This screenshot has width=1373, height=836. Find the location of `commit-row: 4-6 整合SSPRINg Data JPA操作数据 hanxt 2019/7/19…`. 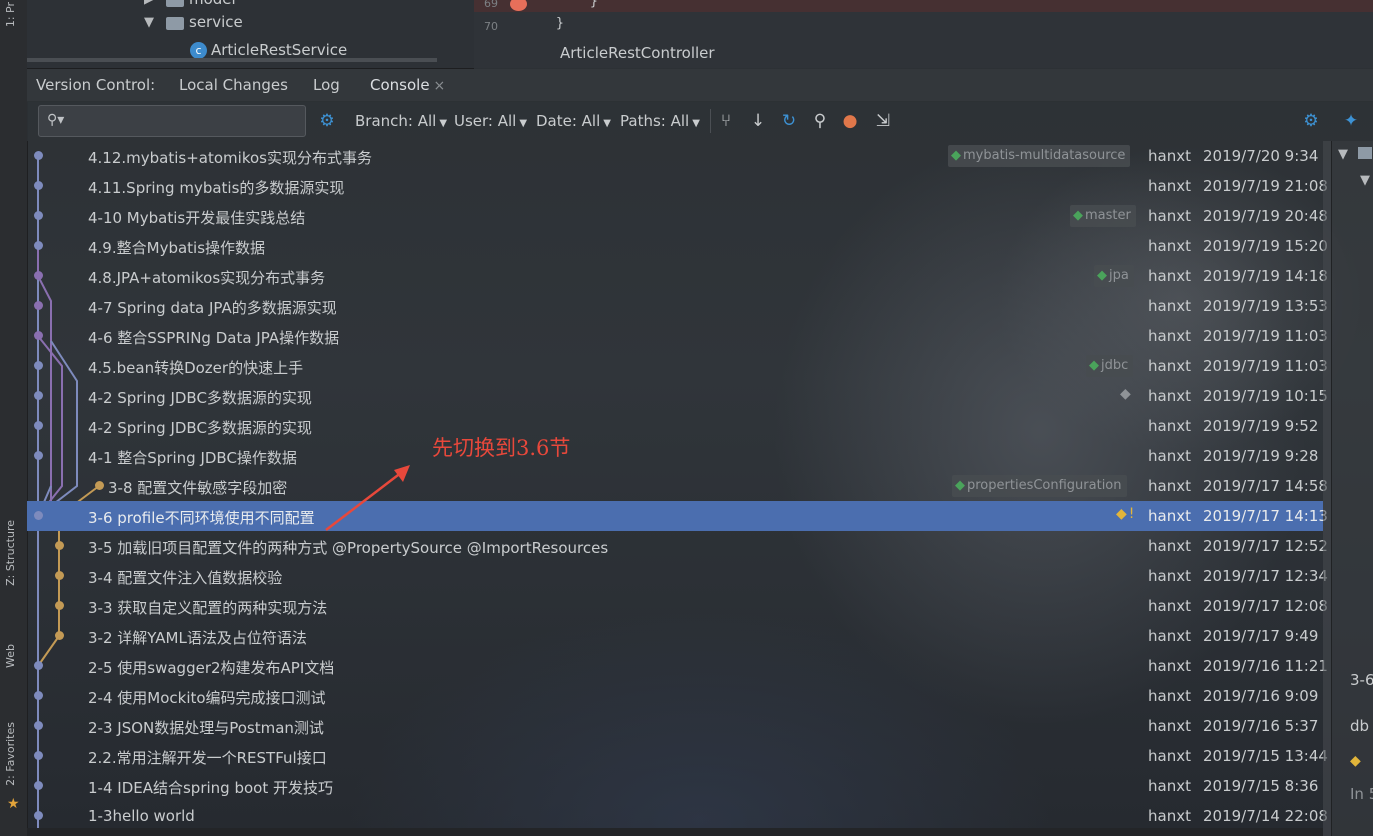

commit-row: 4-6 整合SSPRINg Data JPA操作数据 hanxt 2019/7/19… is located at coordinates (677, 336).